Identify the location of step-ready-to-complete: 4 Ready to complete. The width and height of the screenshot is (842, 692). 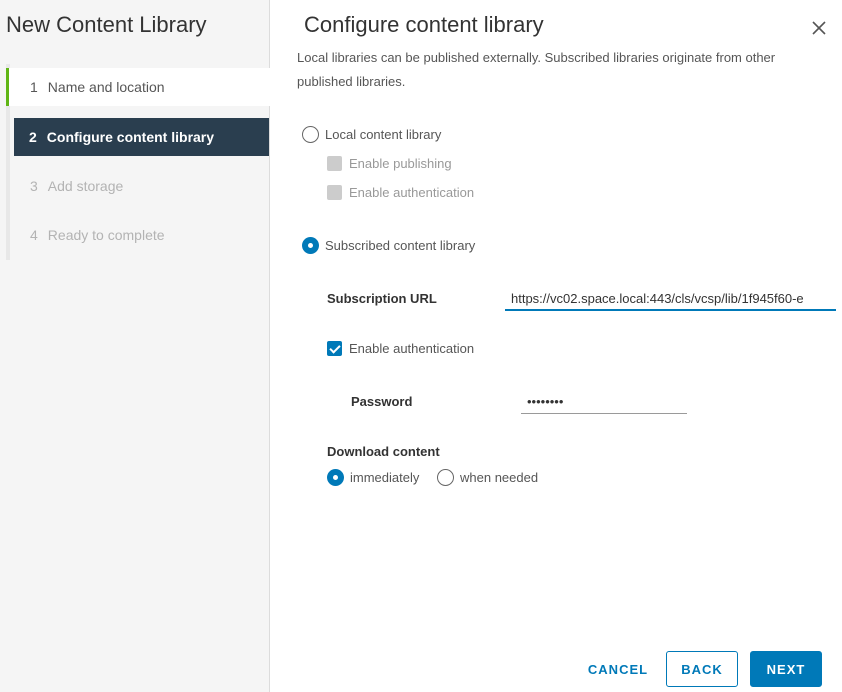
(138, 235).